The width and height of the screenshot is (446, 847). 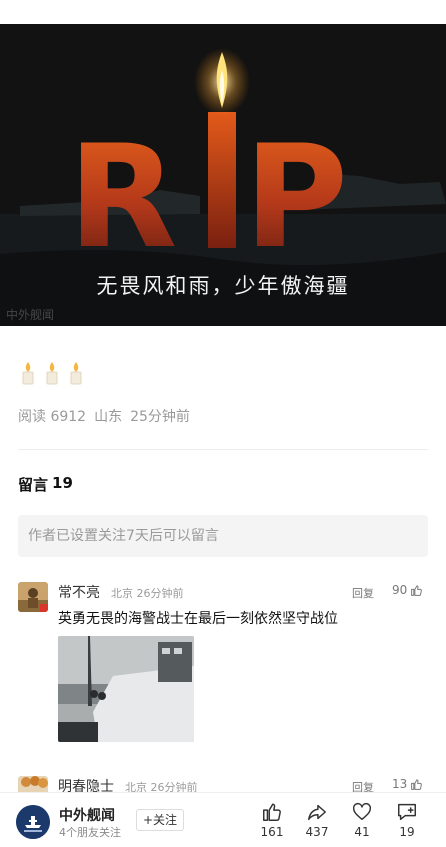 I want to click on comments-count: 19, so click(x=62, y=483).